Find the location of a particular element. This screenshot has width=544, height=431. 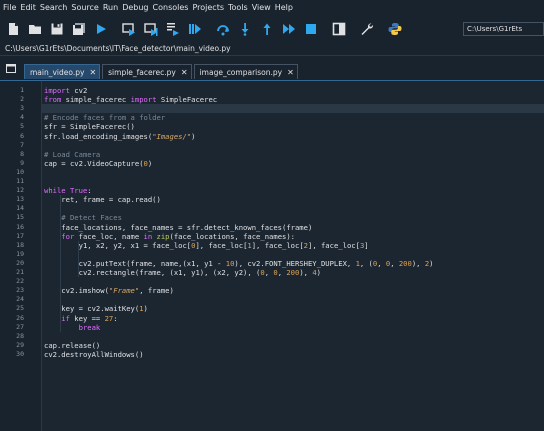

menu-view: View is located at coordinates (261, 8).